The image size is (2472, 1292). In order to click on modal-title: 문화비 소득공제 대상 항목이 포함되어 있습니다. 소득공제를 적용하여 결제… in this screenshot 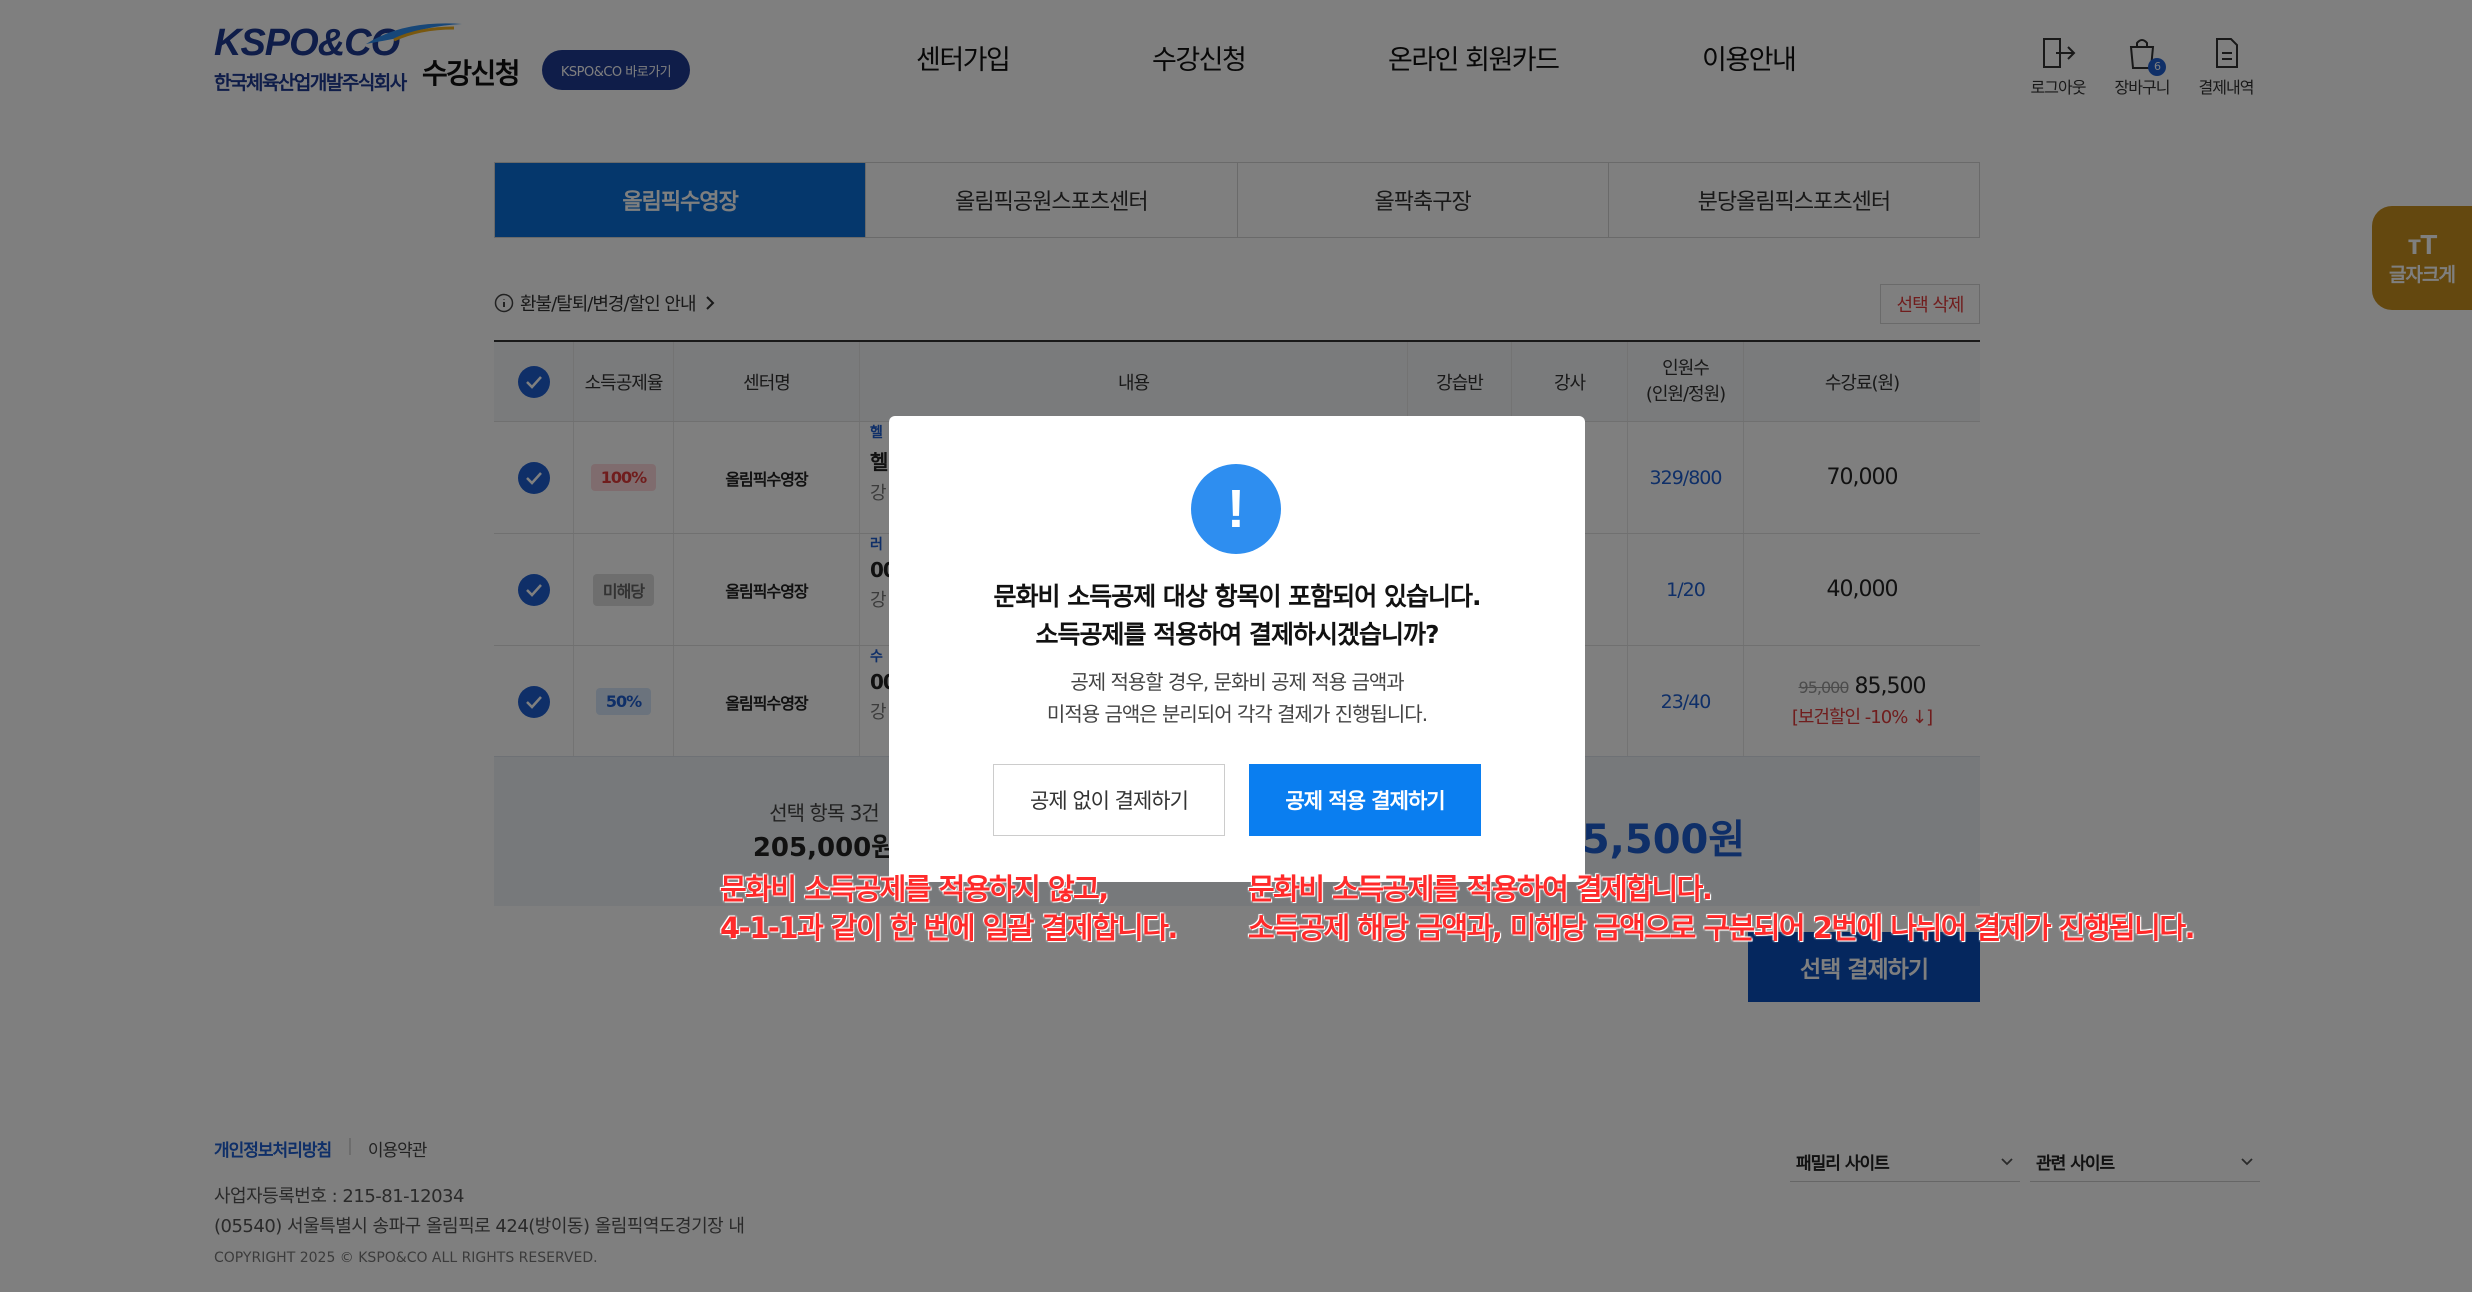, I will do `click(1237, 616)`.